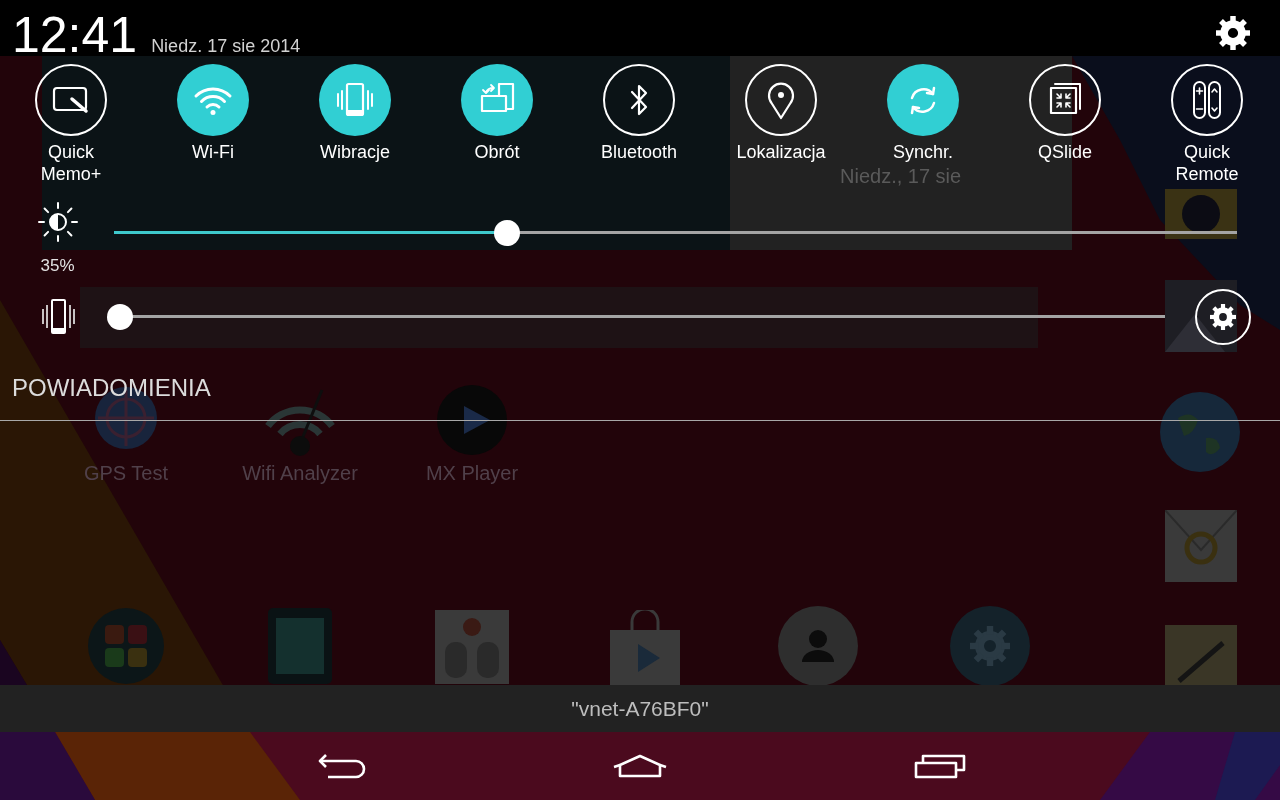 The height and width of the screenshot is (800, 1280). I want to click on shopping-bag-app-icon, so click(645, 648).